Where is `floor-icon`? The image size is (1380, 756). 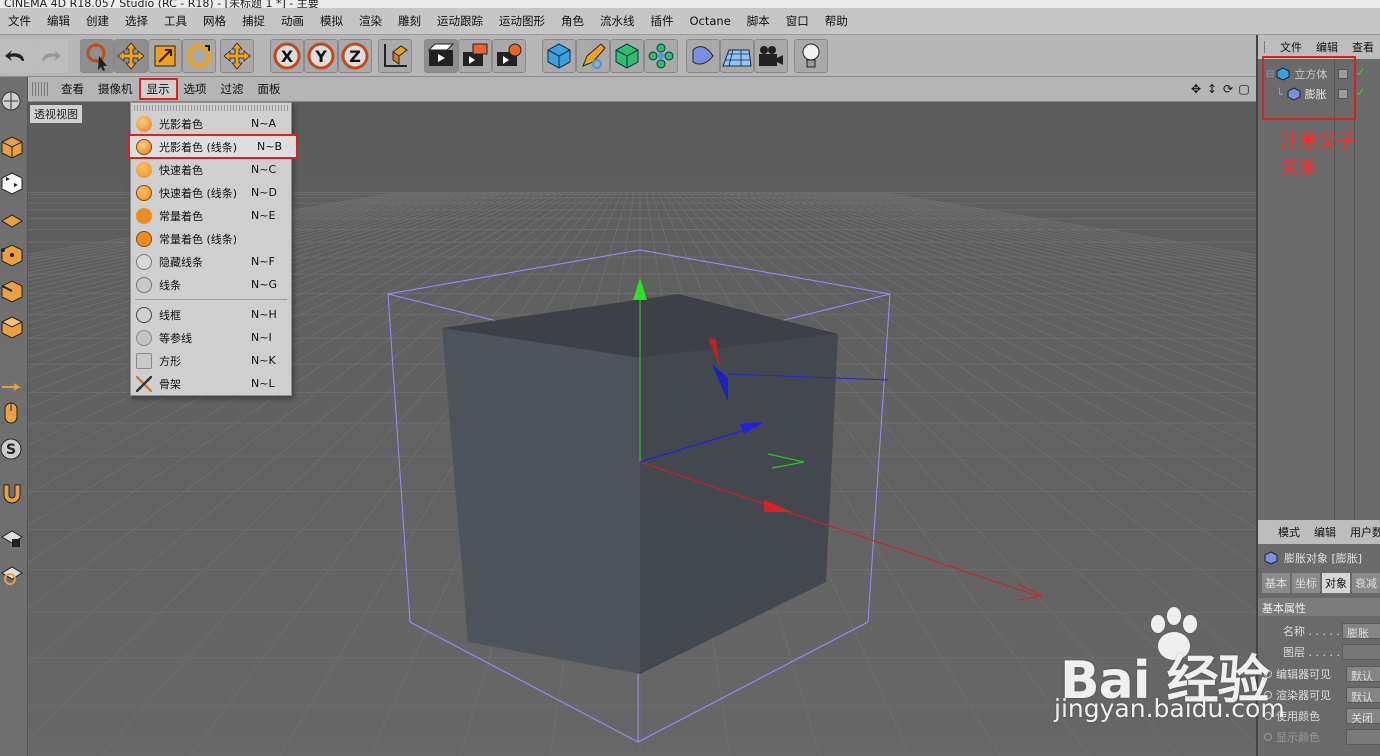
floor-icon is located at coordinates (737, 56).